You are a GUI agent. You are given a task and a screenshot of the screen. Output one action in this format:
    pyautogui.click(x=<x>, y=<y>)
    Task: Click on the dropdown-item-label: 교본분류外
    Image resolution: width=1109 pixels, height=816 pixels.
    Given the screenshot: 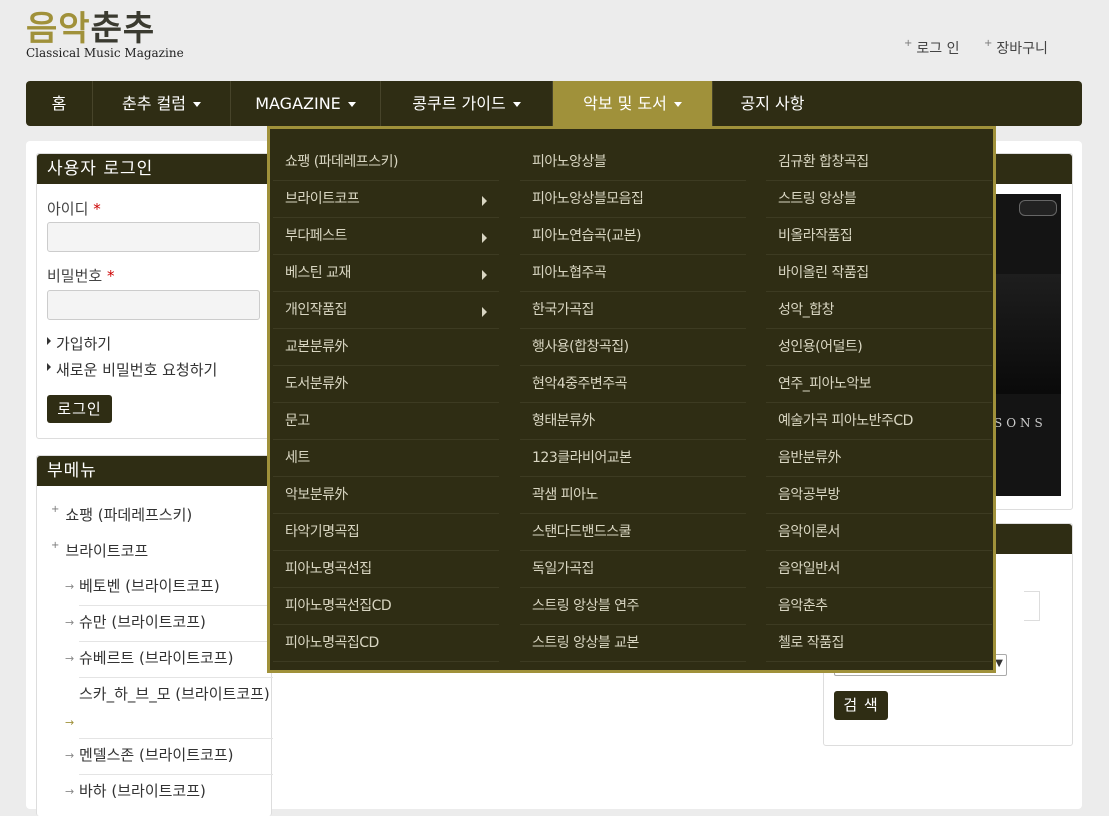 What is the action you would take?
    pyautogui.click(x=317, y=347)
    